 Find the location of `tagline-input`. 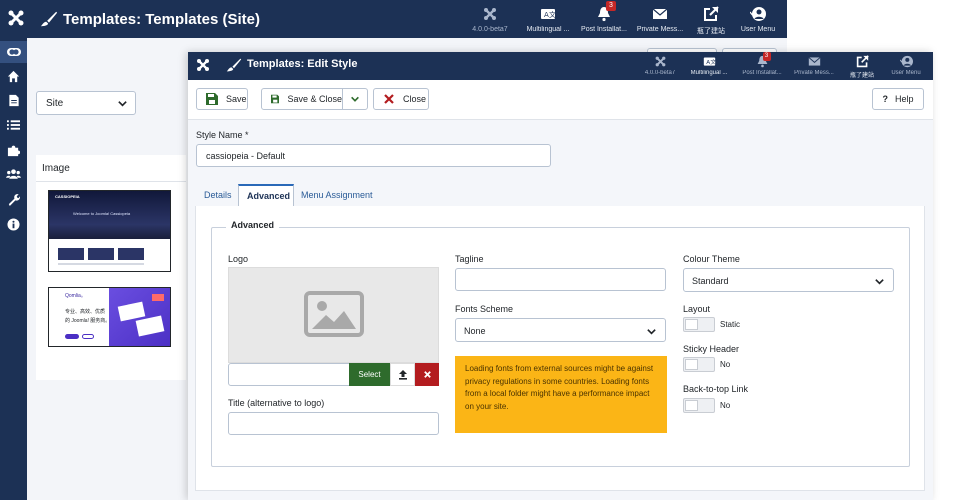

tagline-input is located at coordinates (560, 279).